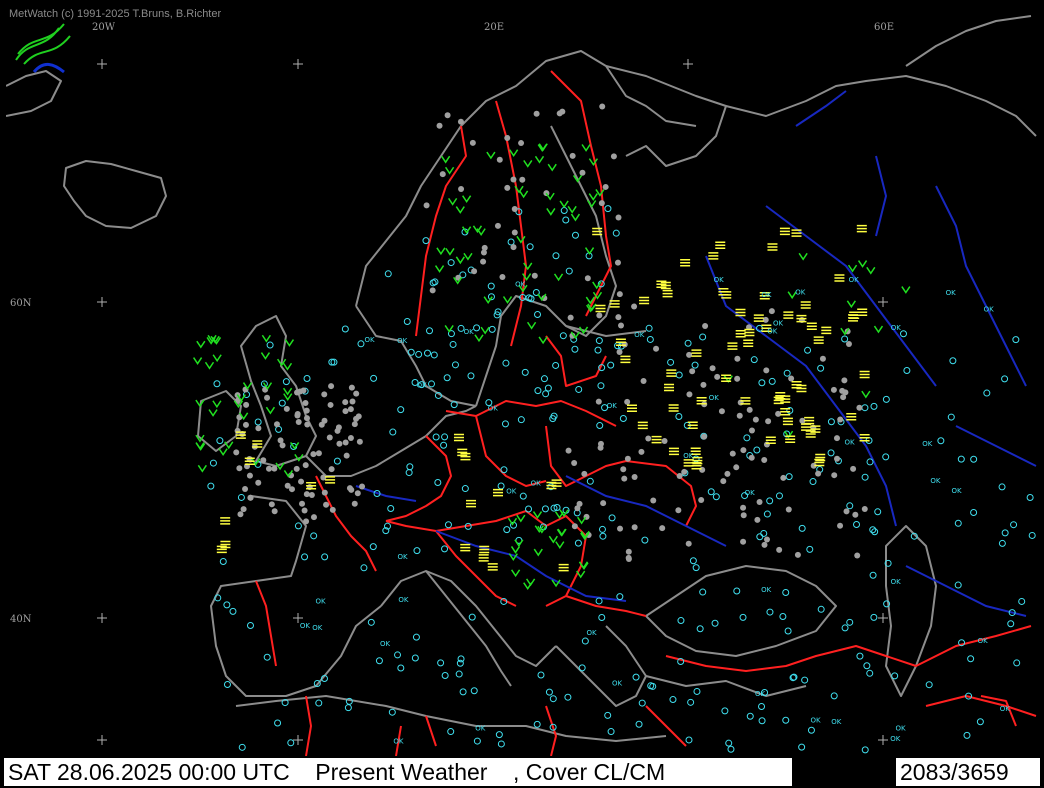 The height and width of the screenshot is (788, 1044). What do you see at coordinates (494, 27) in the screenshot?
I see `grid-label-20e: 20E` at bounding box center [494, 27].